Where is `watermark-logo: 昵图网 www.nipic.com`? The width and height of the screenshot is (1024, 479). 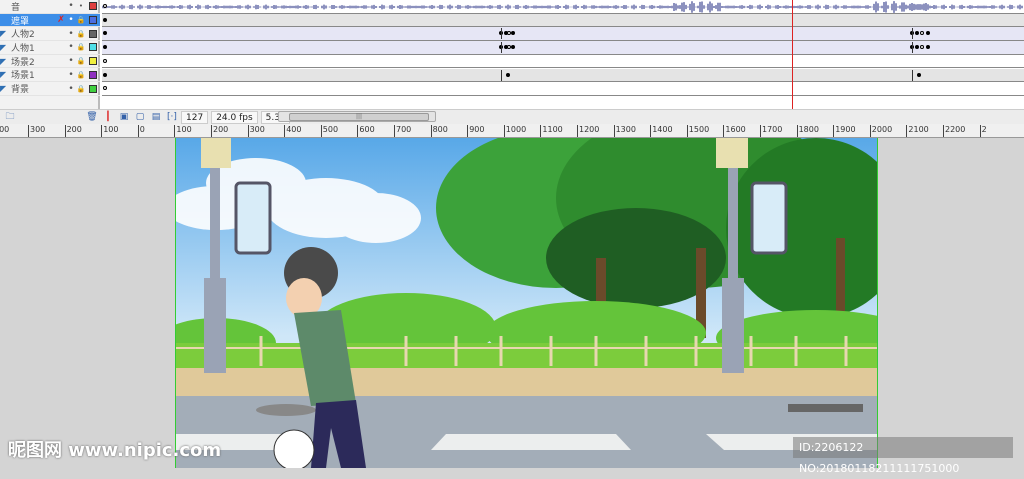
watermark-logo: 昵图网 www.nipic.com is located at coordinates (115, 450).